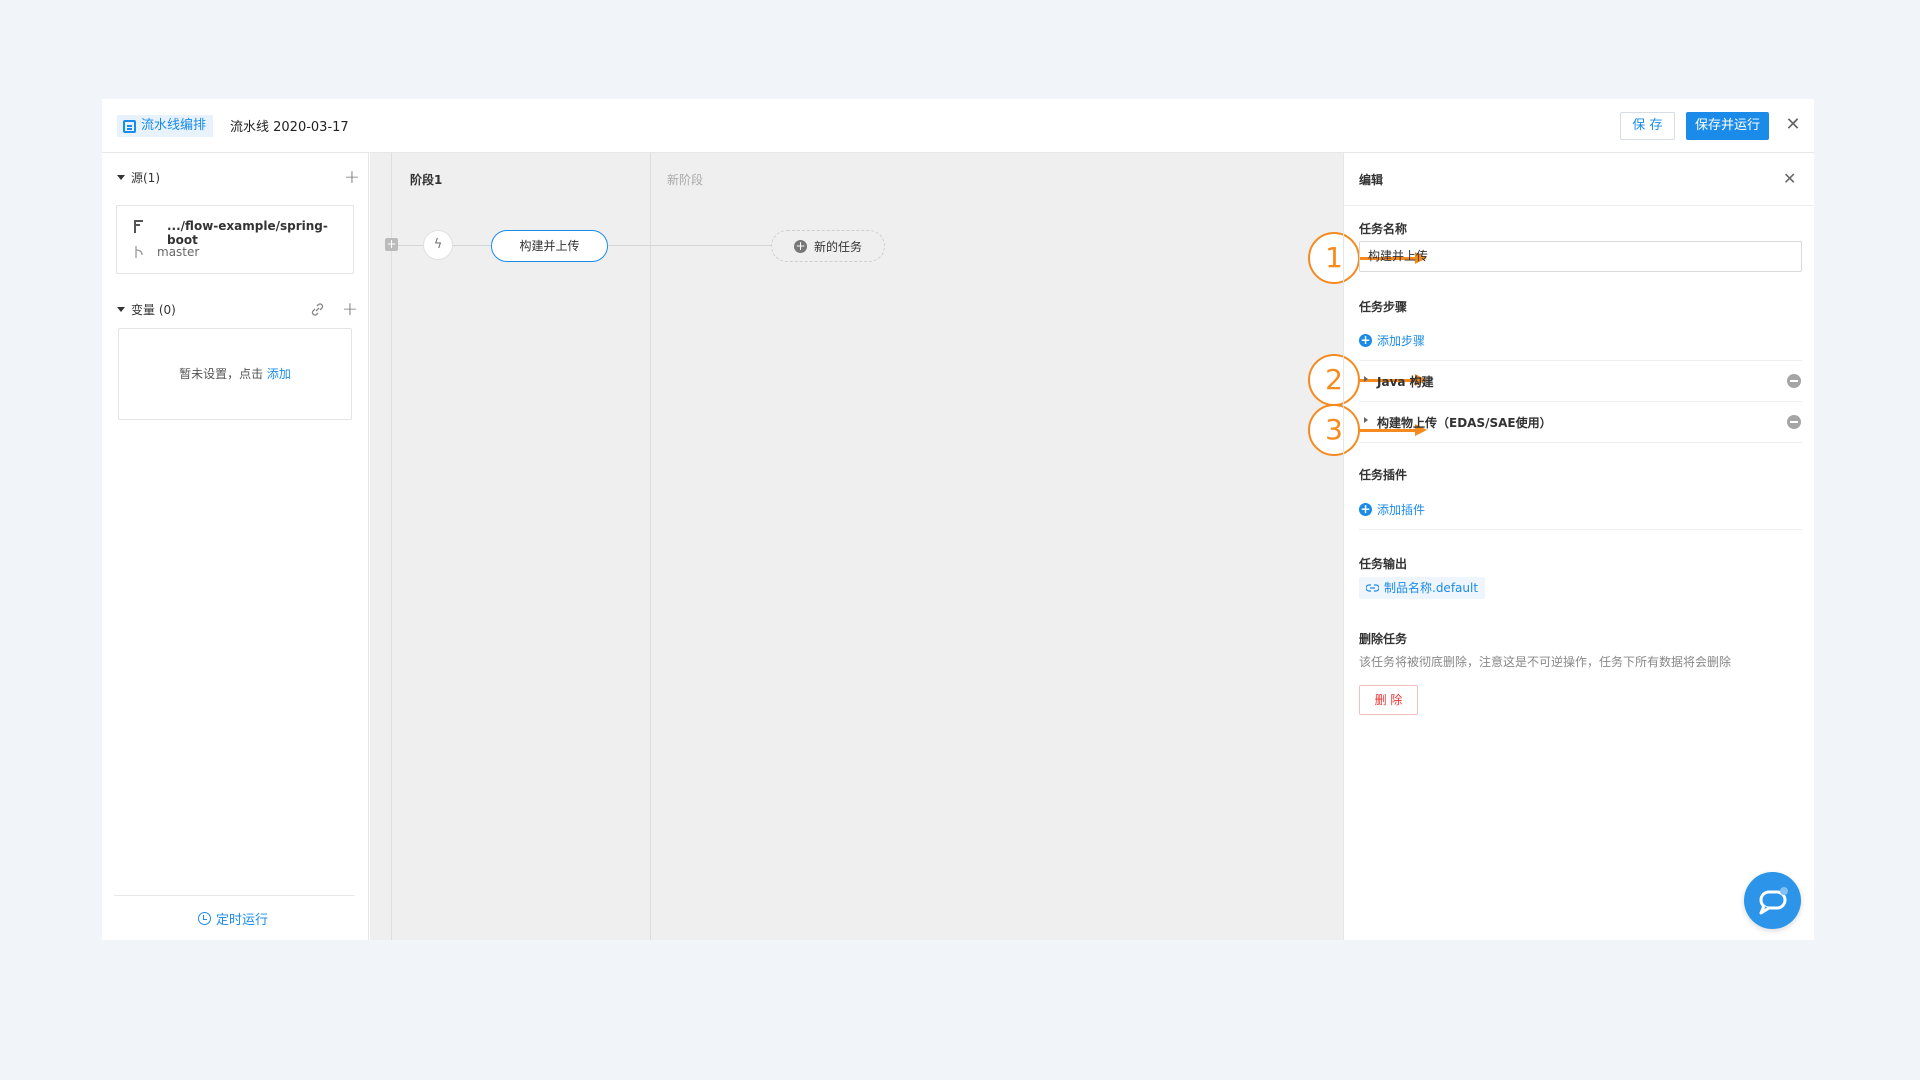 The height and width of the screenshot is (1080, 1920). Describe the element at coordinates (438, 245) in the screenshot. I see `trigger-icon: ϟ` at that location.